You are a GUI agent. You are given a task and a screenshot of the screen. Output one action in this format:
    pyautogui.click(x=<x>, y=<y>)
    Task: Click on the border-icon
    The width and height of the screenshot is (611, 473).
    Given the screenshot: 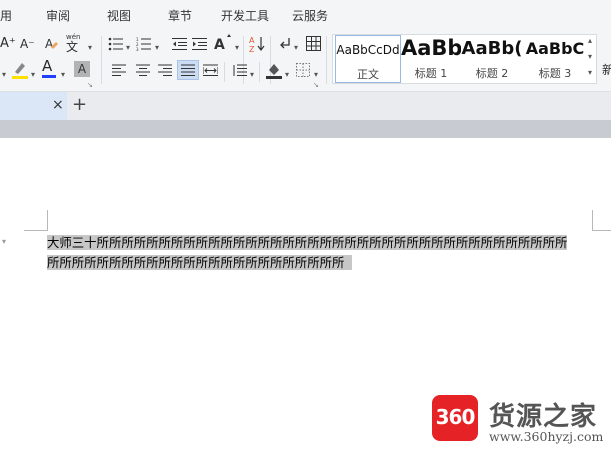 What is the action you would take?
    pyautogui.click(x=303, y=70)
    